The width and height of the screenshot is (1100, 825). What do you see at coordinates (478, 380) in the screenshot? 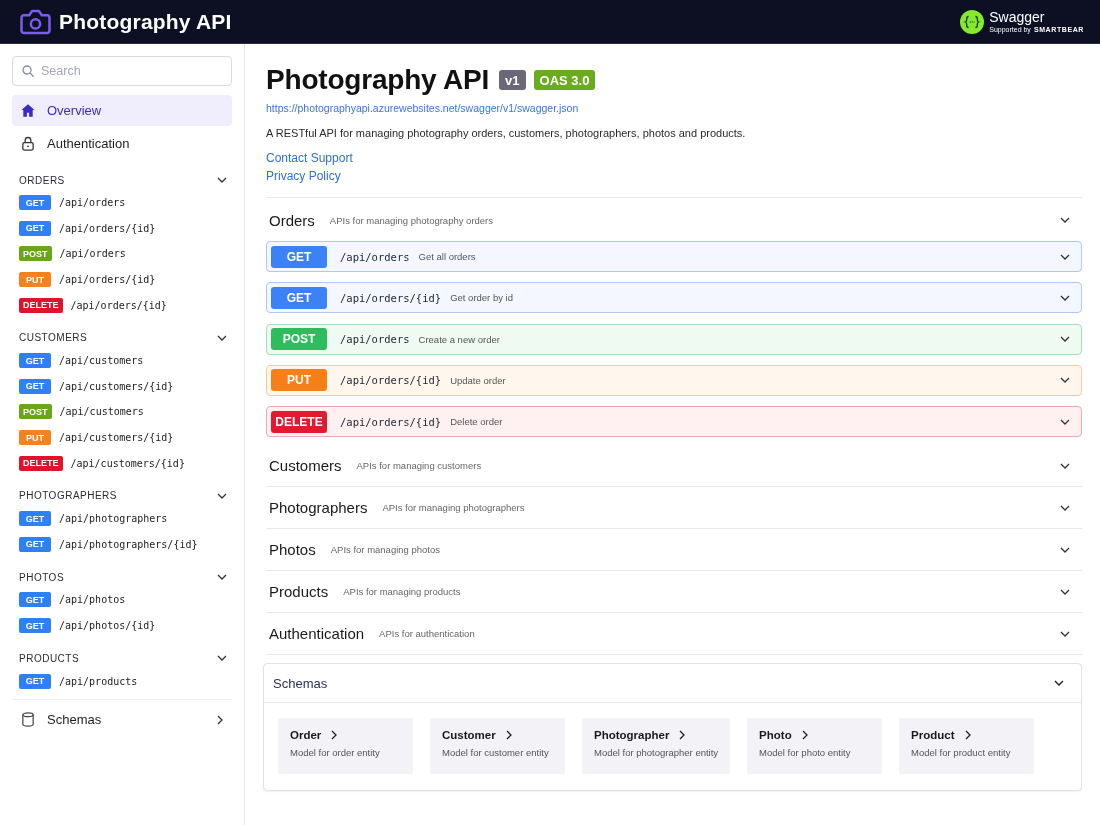
I see `operation-summary: Update order` at bounding box center [478, 380].